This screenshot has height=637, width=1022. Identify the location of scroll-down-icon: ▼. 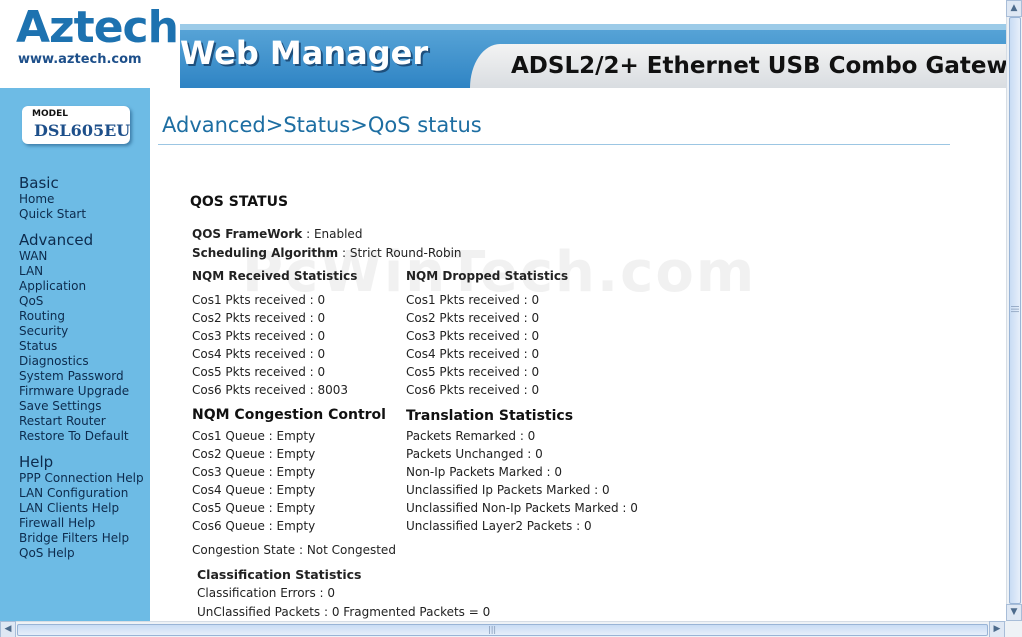
(1014, 612).